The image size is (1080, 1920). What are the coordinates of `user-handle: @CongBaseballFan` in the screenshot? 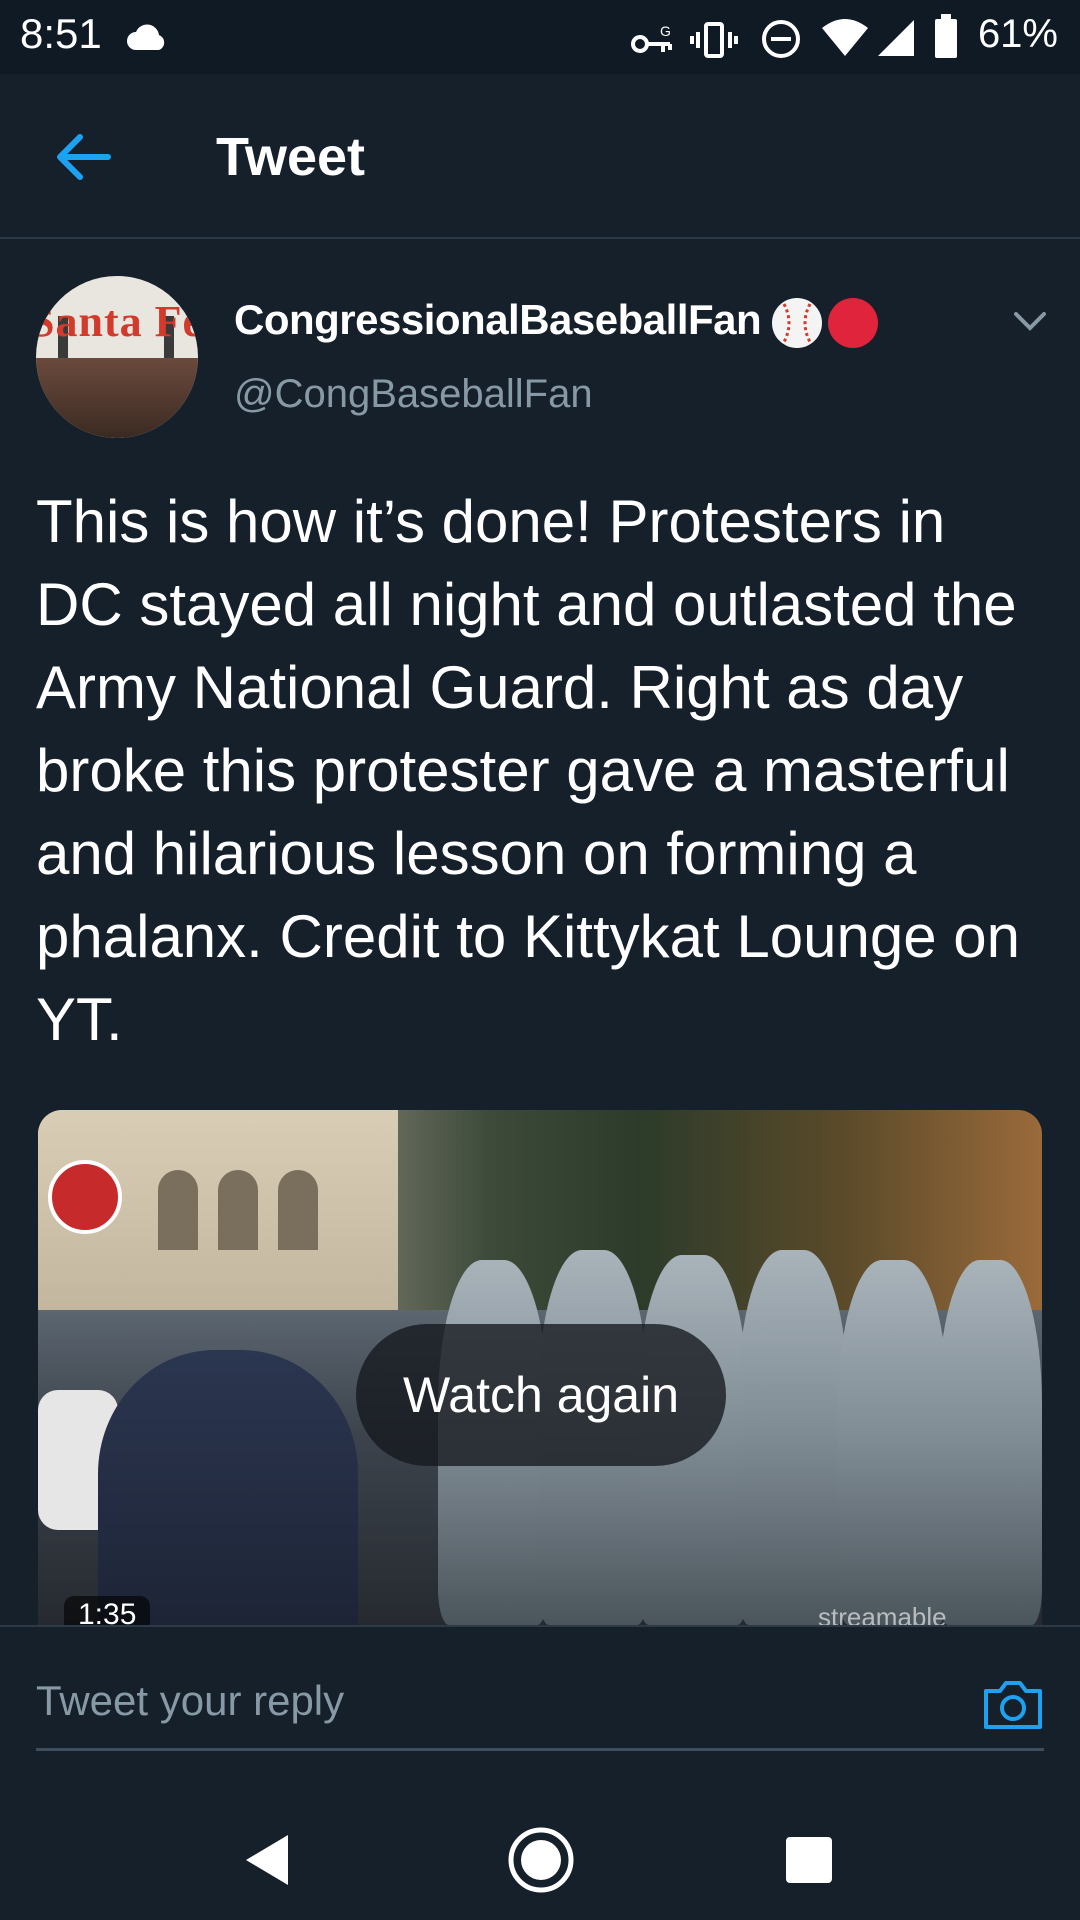 It's located at (413, 394).